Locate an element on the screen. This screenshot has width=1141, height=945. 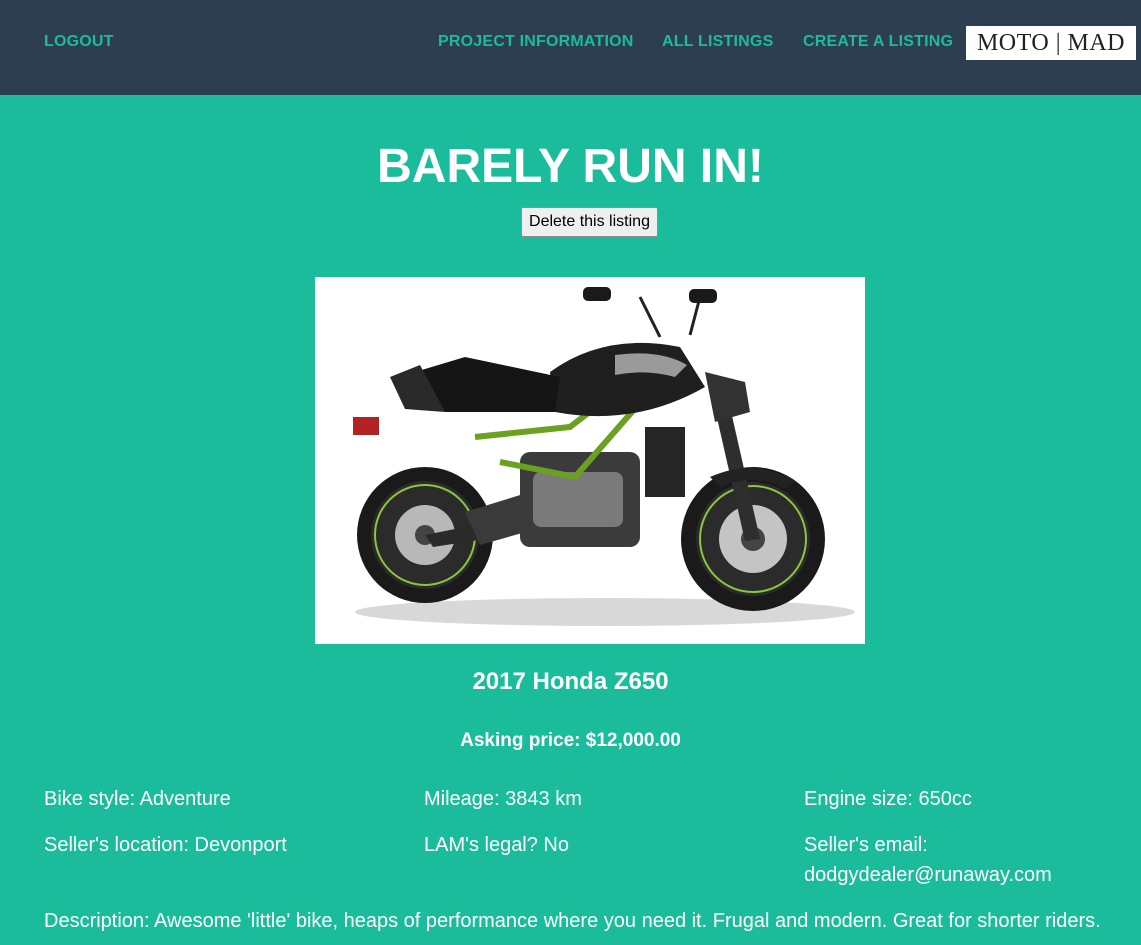
nav-project-information-link: PROJECT INFORMATION is located at coordinates (536, 42).